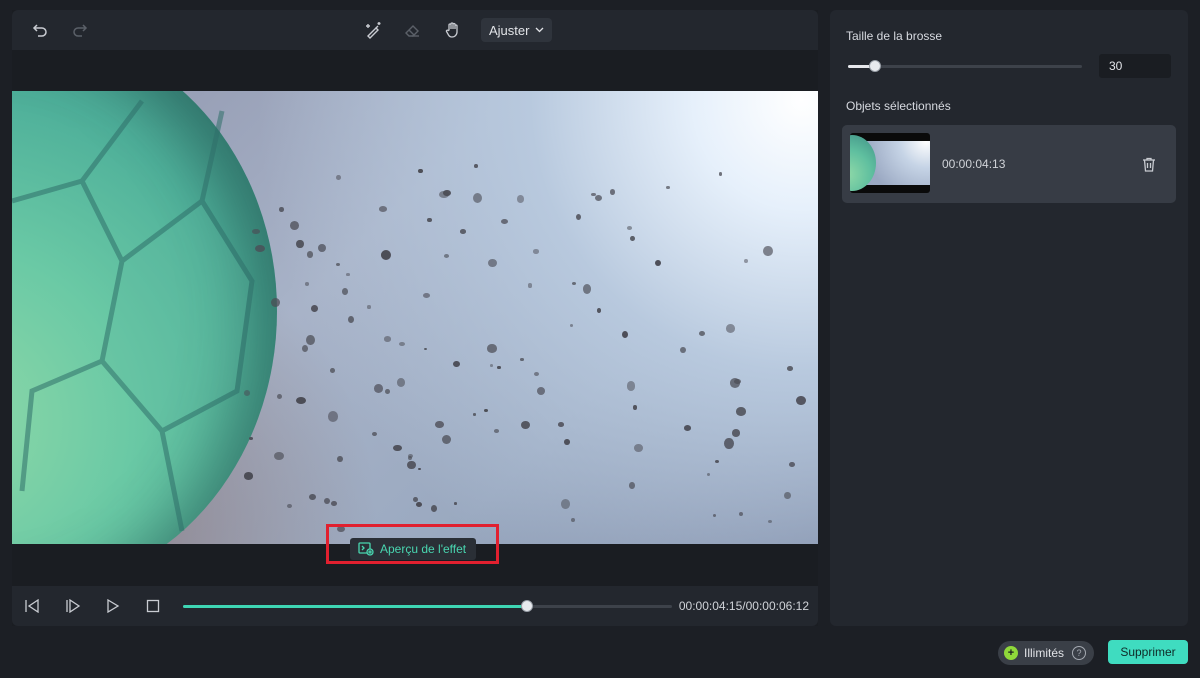 The width and height of the screenshot is (1200, 678). What do you see at coordinates (527, 606) in the screenshot?
I see `playback-progress-handle` at bounding box center [527, 606].